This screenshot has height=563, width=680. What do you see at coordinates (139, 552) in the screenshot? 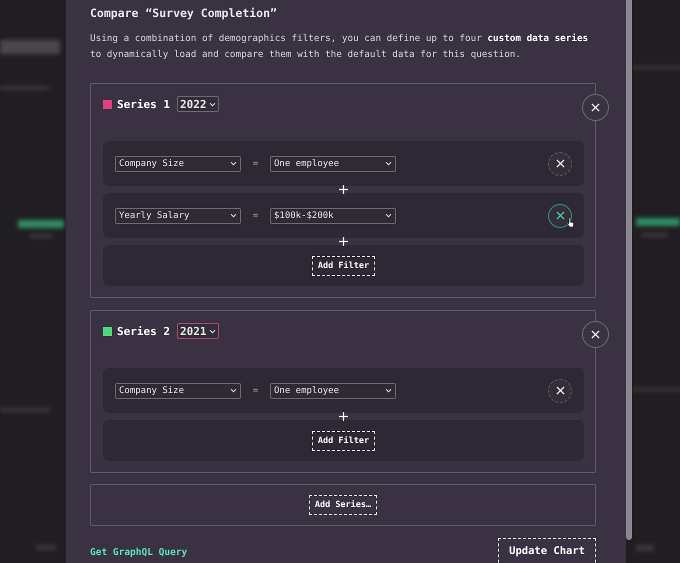
I see `graphql-query-link: Get GraphQL Query` at bounding box center [139, 552].